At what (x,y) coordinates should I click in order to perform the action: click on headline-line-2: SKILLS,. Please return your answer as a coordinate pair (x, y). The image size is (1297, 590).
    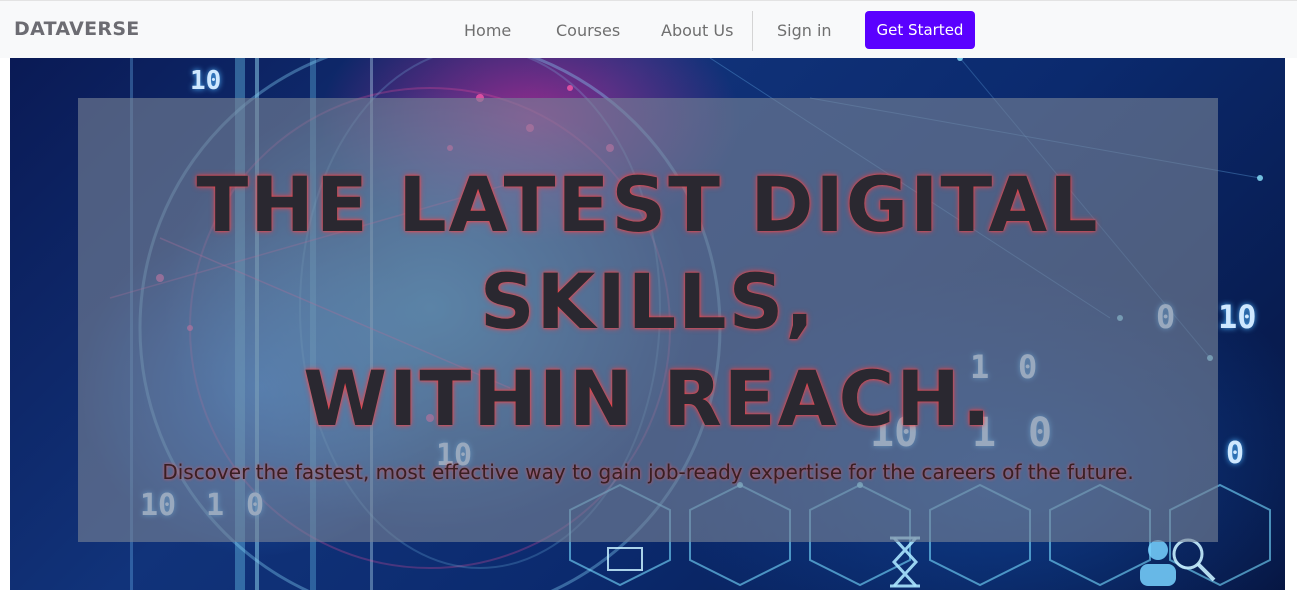
    Looking at the image, I should click on (648, 301).